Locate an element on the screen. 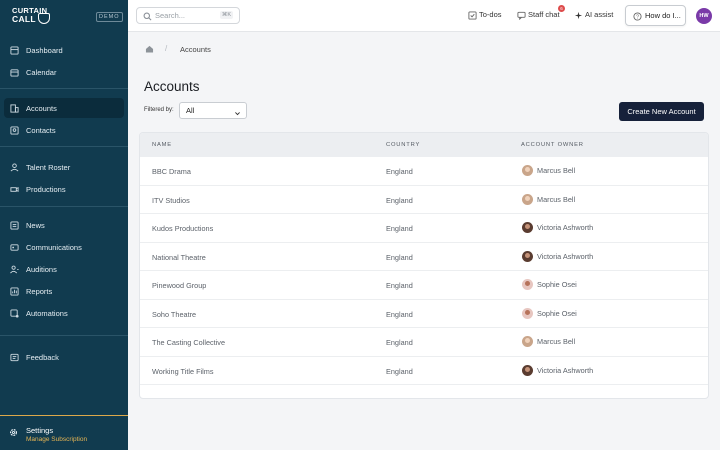 This screenshot has height=450, width=720. sparkle-icon is located at coordinates (578, 15).